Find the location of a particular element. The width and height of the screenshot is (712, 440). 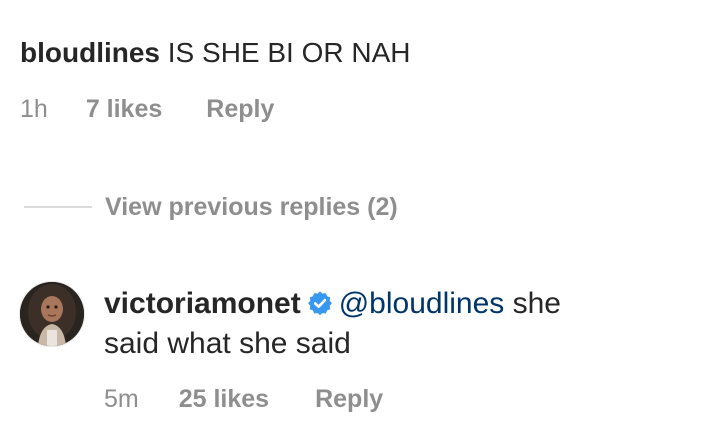

avatar-image is located at coordinates (52, 314).